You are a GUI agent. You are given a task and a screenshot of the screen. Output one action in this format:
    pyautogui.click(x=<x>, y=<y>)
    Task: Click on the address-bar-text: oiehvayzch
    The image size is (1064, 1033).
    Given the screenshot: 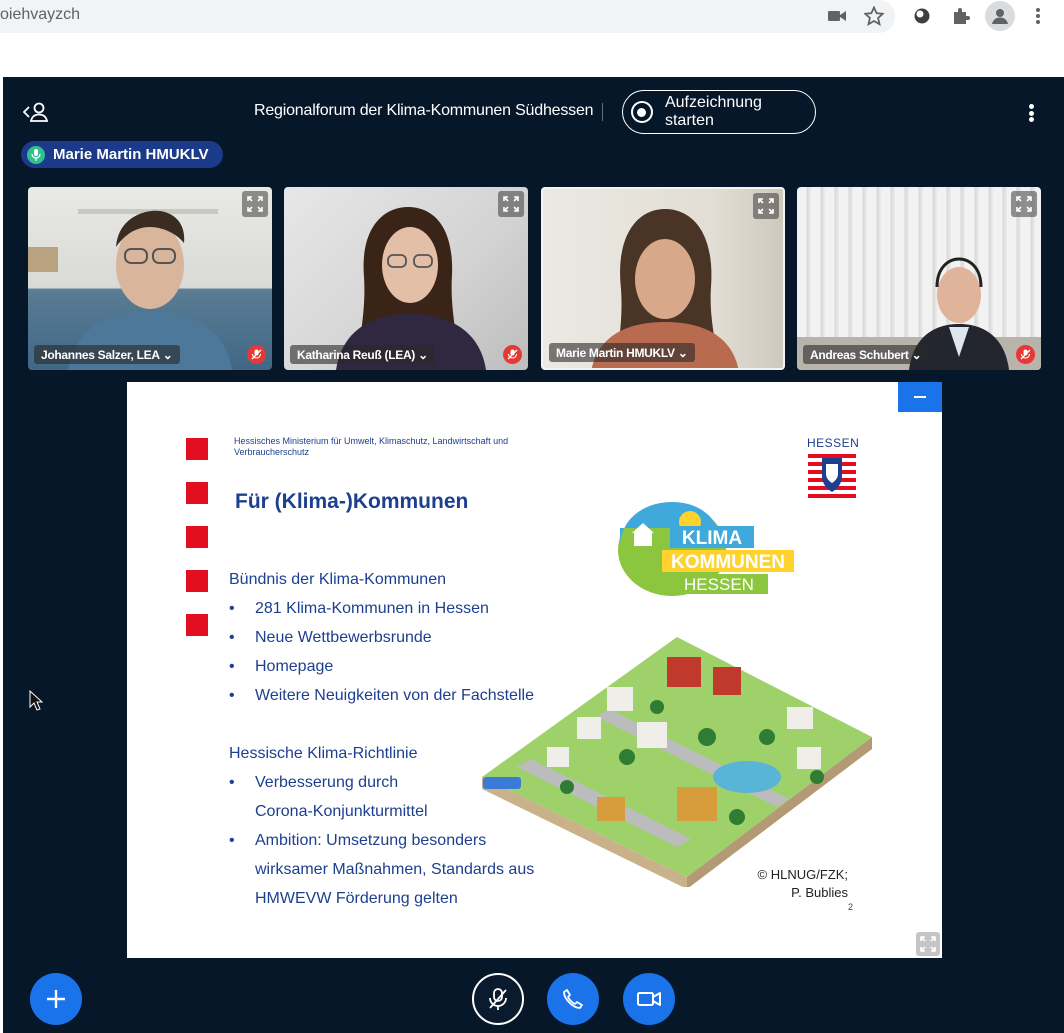 What is the action you would take?
    pyautogui.click(x=40, y=15)
    